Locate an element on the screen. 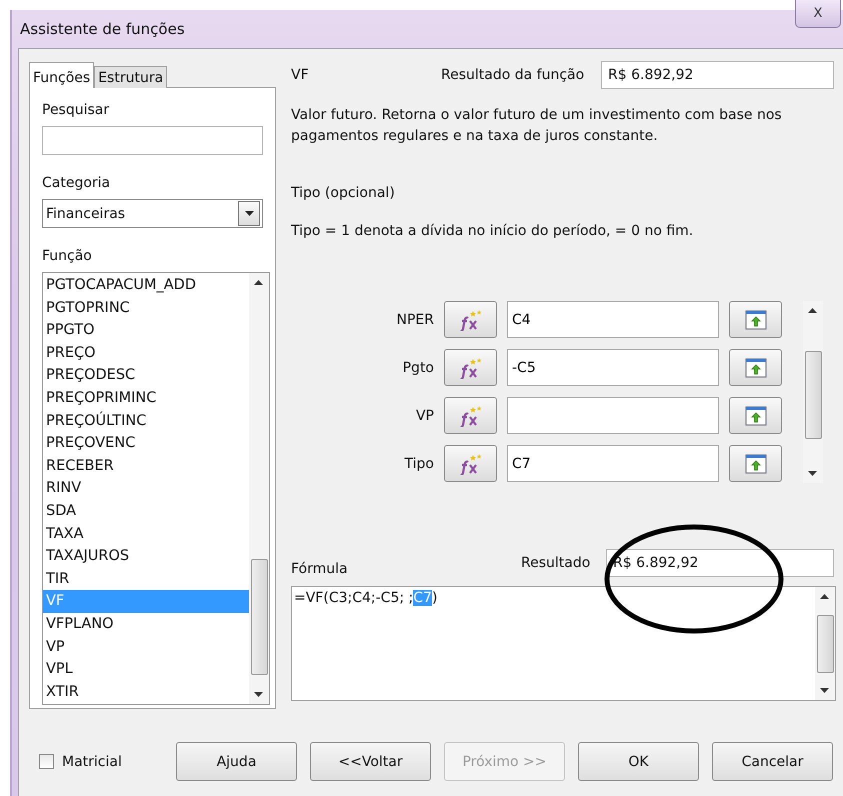 The width and height of the screenshot is (843, 796). list-item: RECEBER is located at coordinates (146, 466).